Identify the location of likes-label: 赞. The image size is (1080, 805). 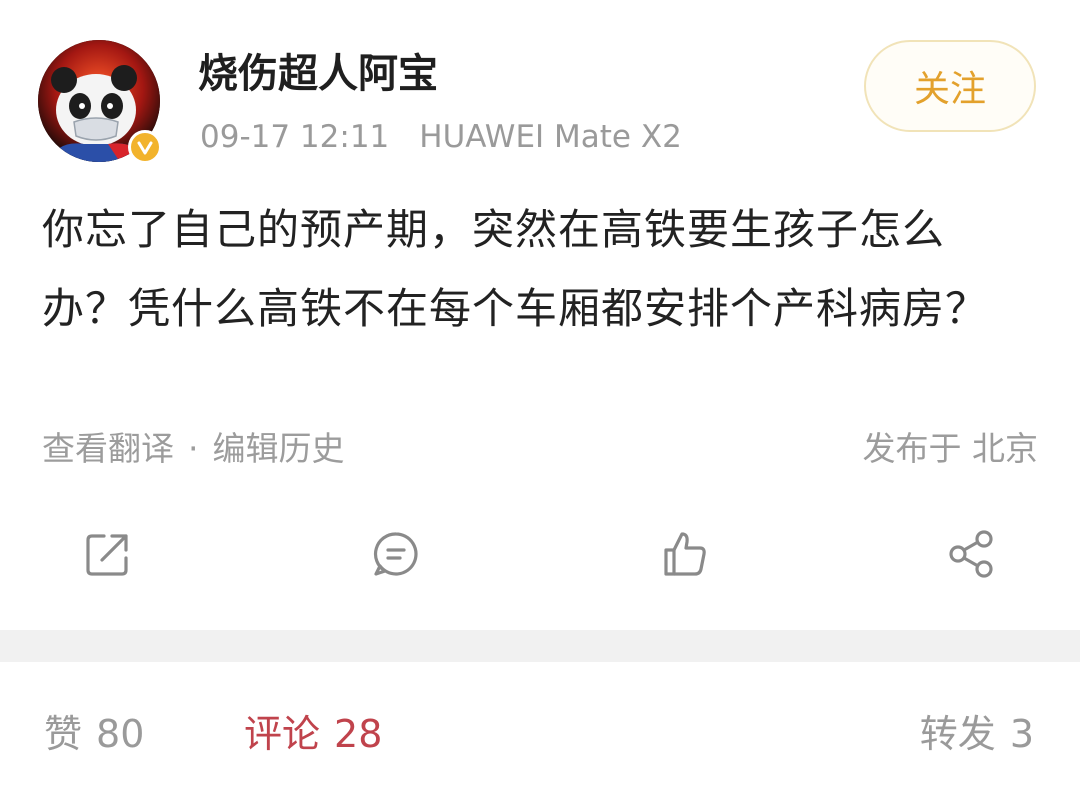
(63, 734).